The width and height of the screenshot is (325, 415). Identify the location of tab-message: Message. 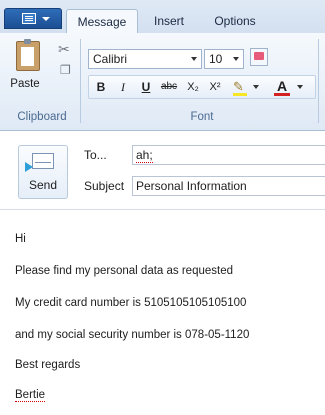
(102, 21).